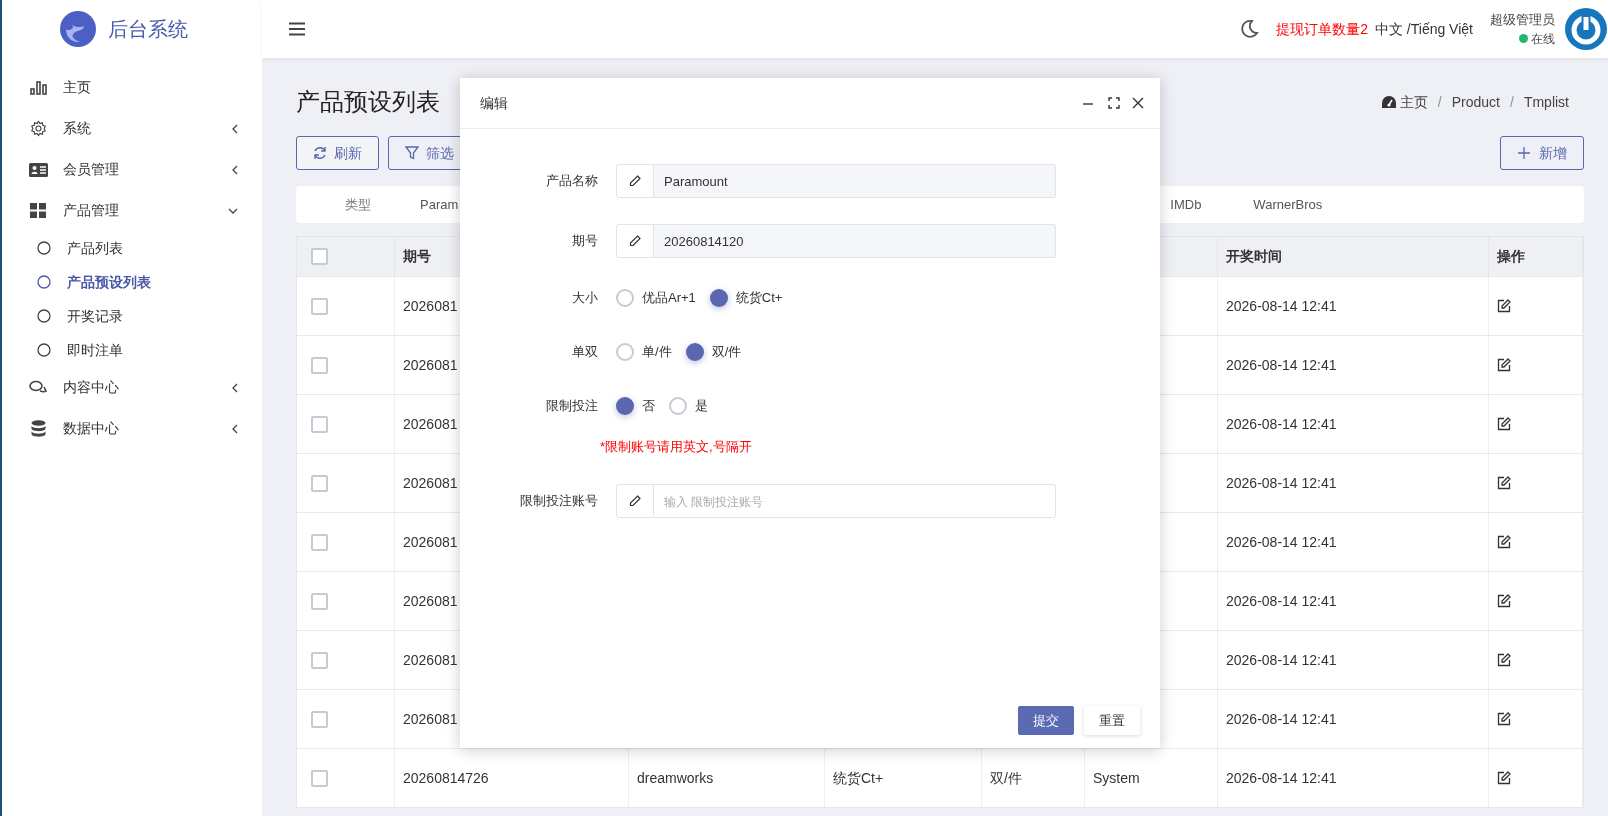 This screenshot has width=1608, height=816. I want to click on submenu-item: 产品预设列表, so click(132, 282).